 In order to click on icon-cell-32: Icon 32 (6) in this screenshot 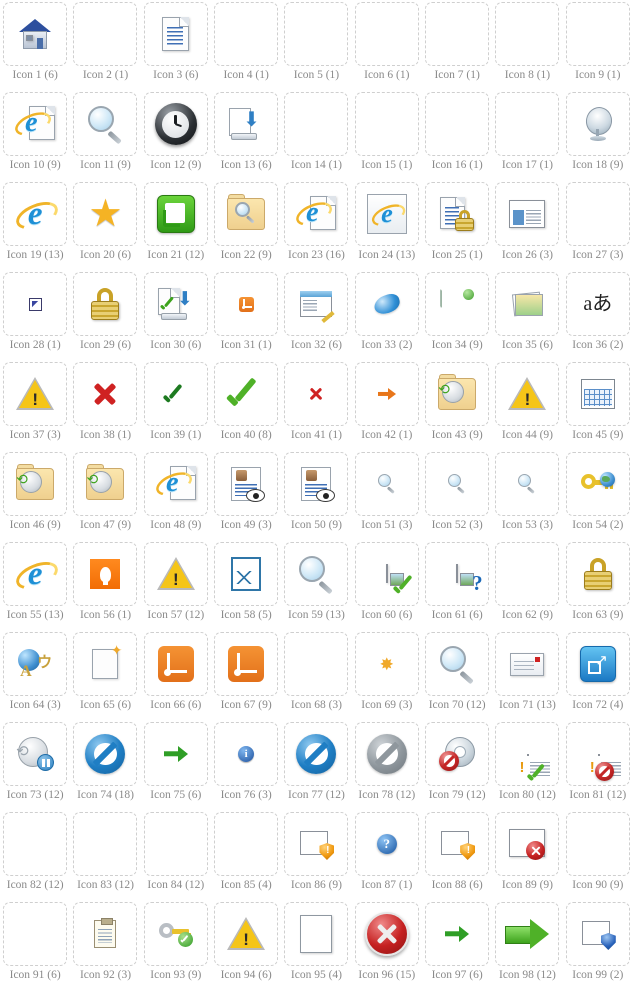, I will do `click(316, 315)`.